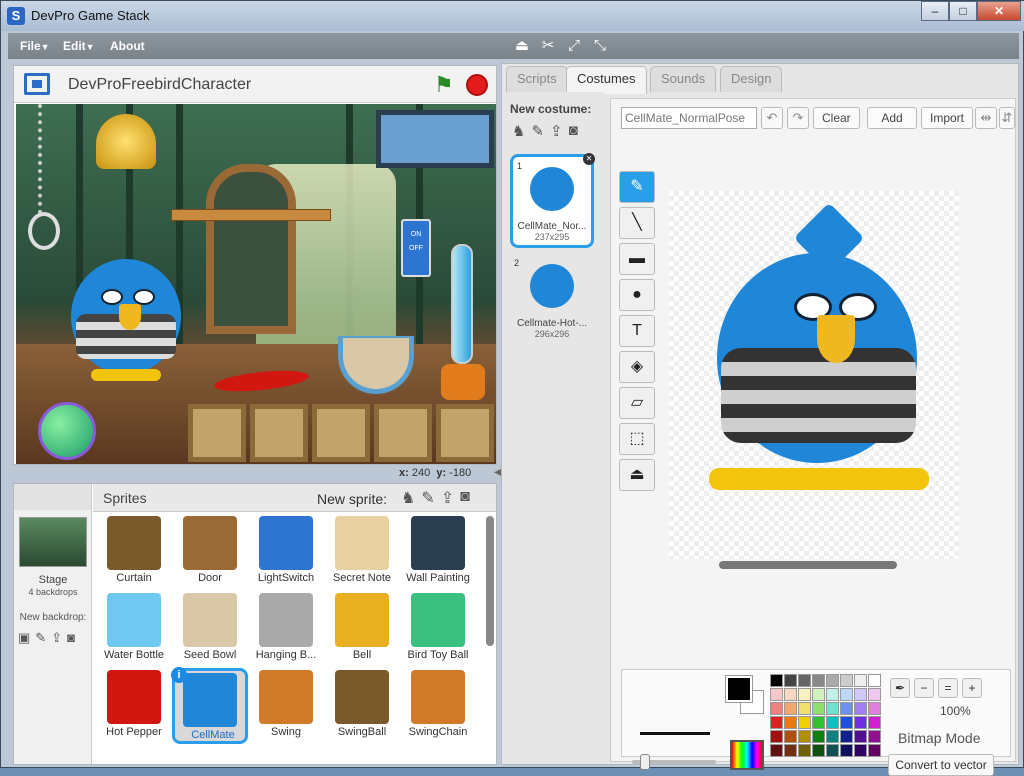 This screenshot has height=776, width=1024. I want to click on flip-vertical-icon: ⇵, so click(1007, 118).